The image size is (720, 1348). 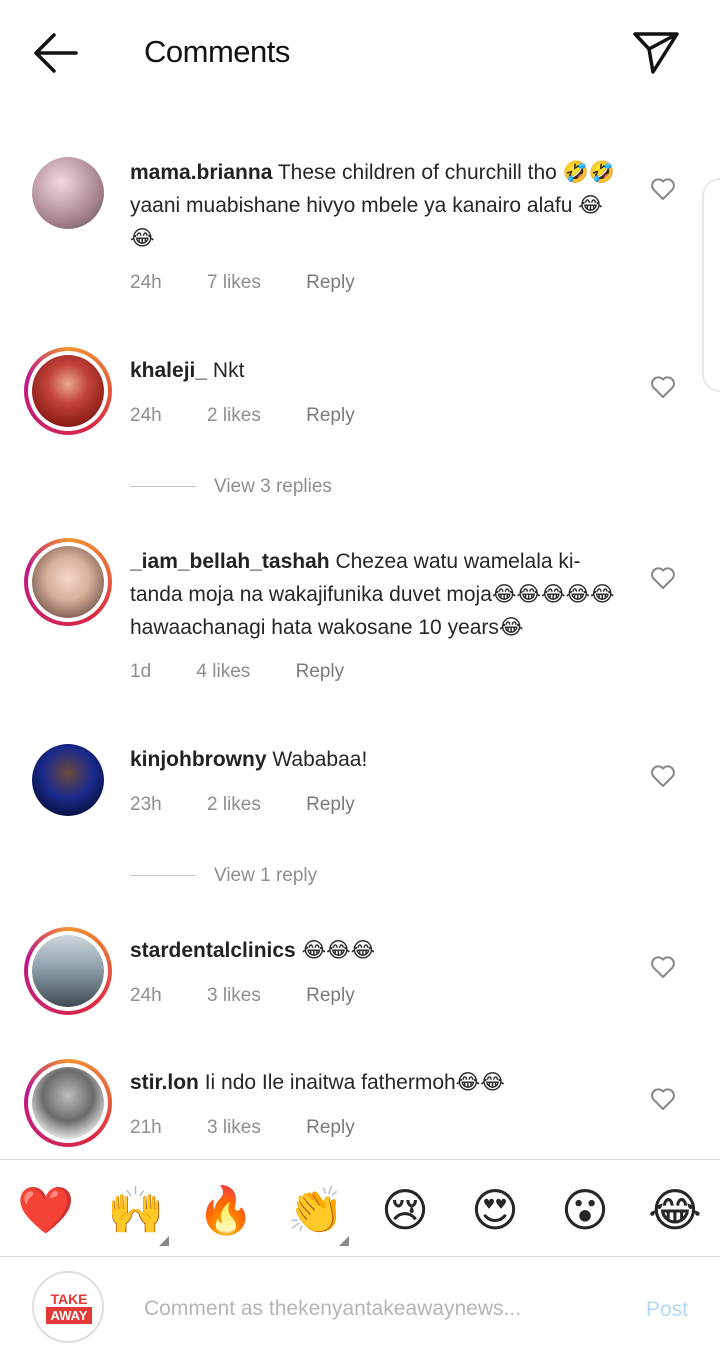 I want to click on emoji-quick-bar: ❤️ 🙌 🔥 👏 😢 😍 😮 😂, so click(x=360, y=1208).